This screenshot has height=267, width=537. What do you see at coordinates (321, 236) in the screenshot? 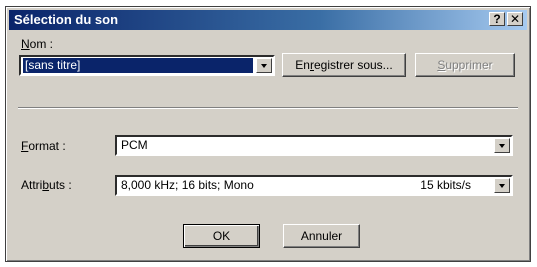
I see `cancel-button: Annuler` at bounding box center [321, 236].